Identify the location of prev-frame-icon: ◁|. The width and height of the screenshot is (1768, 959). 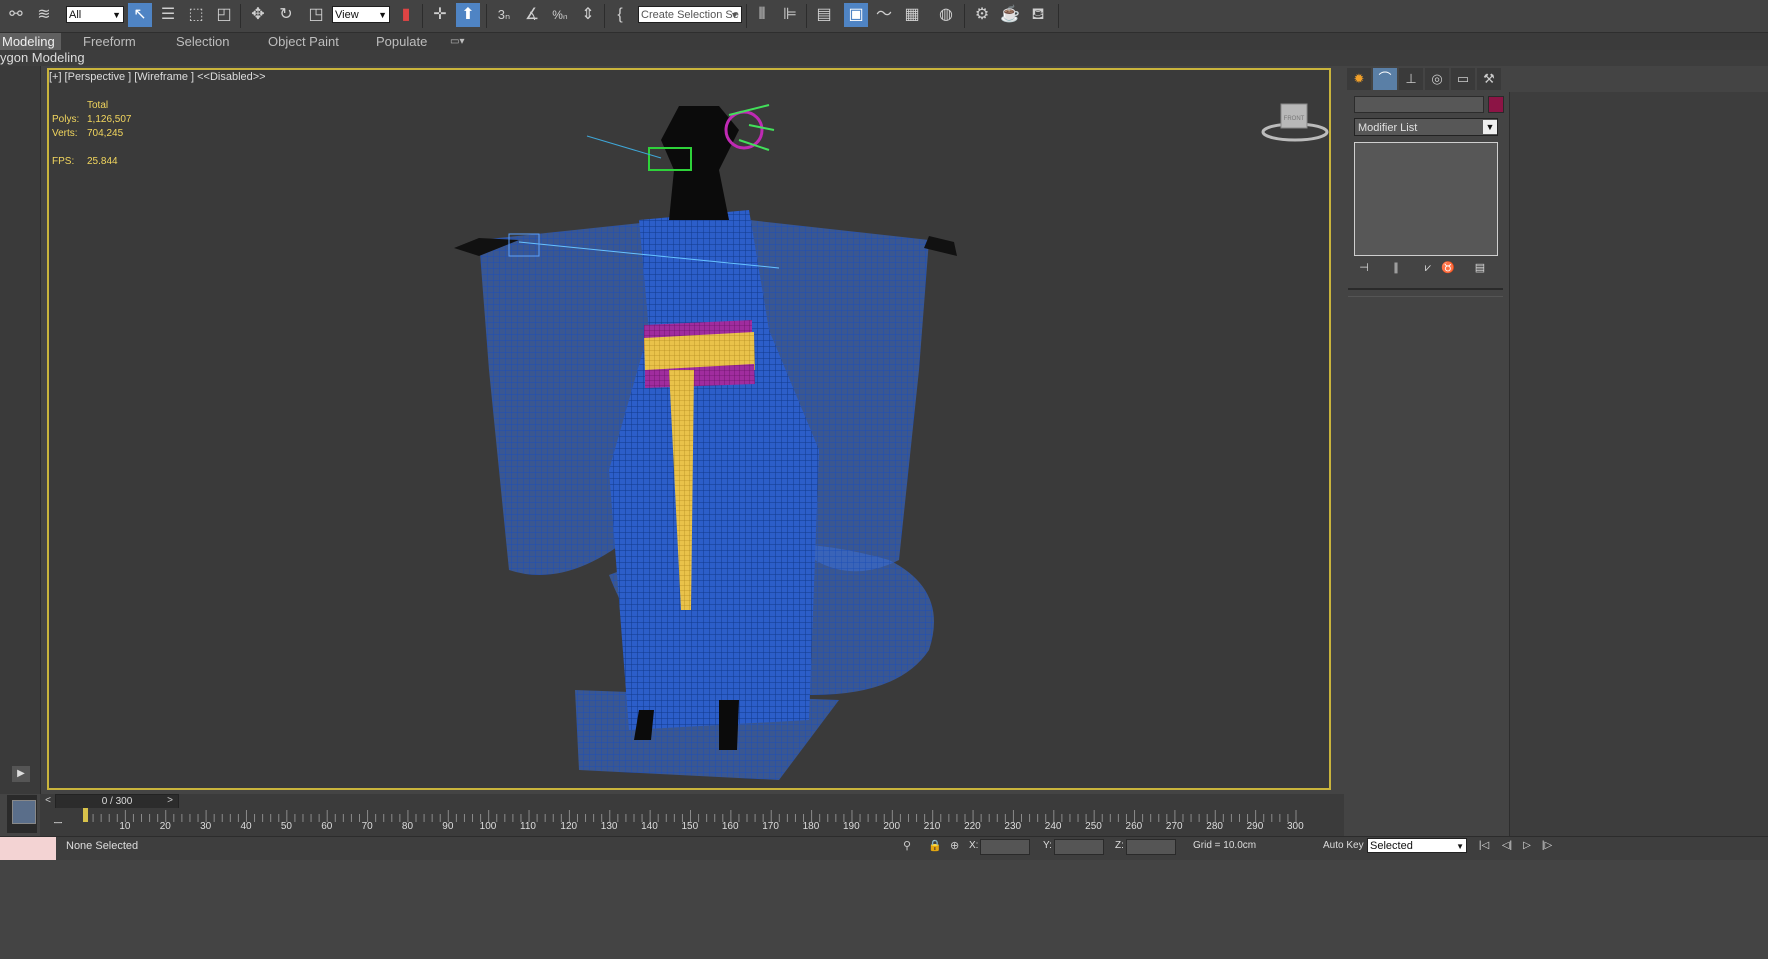
(1507, 846).